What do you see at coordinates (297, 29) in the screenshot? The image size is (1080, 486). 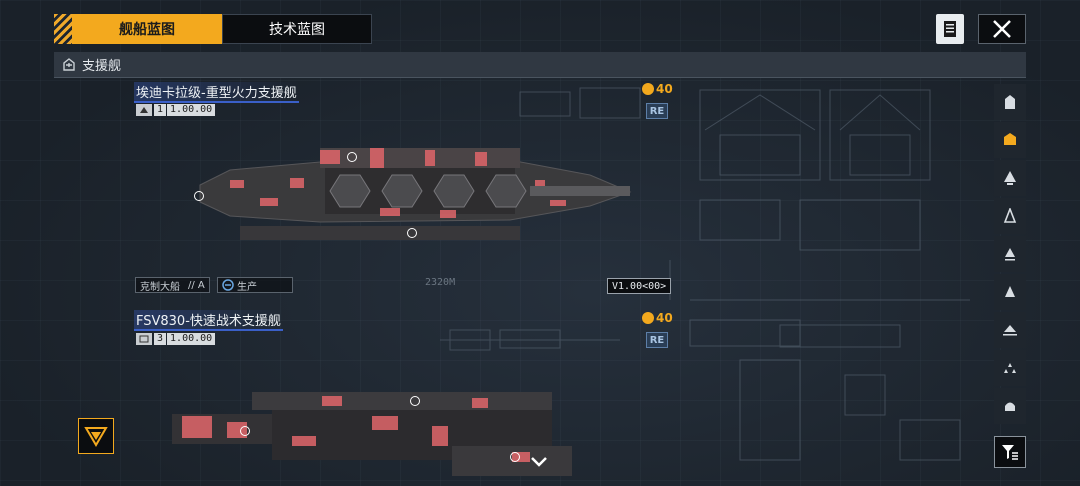 I see `tab-tech-blueprint: 技术蓝图` at bounding box center [297, 29].